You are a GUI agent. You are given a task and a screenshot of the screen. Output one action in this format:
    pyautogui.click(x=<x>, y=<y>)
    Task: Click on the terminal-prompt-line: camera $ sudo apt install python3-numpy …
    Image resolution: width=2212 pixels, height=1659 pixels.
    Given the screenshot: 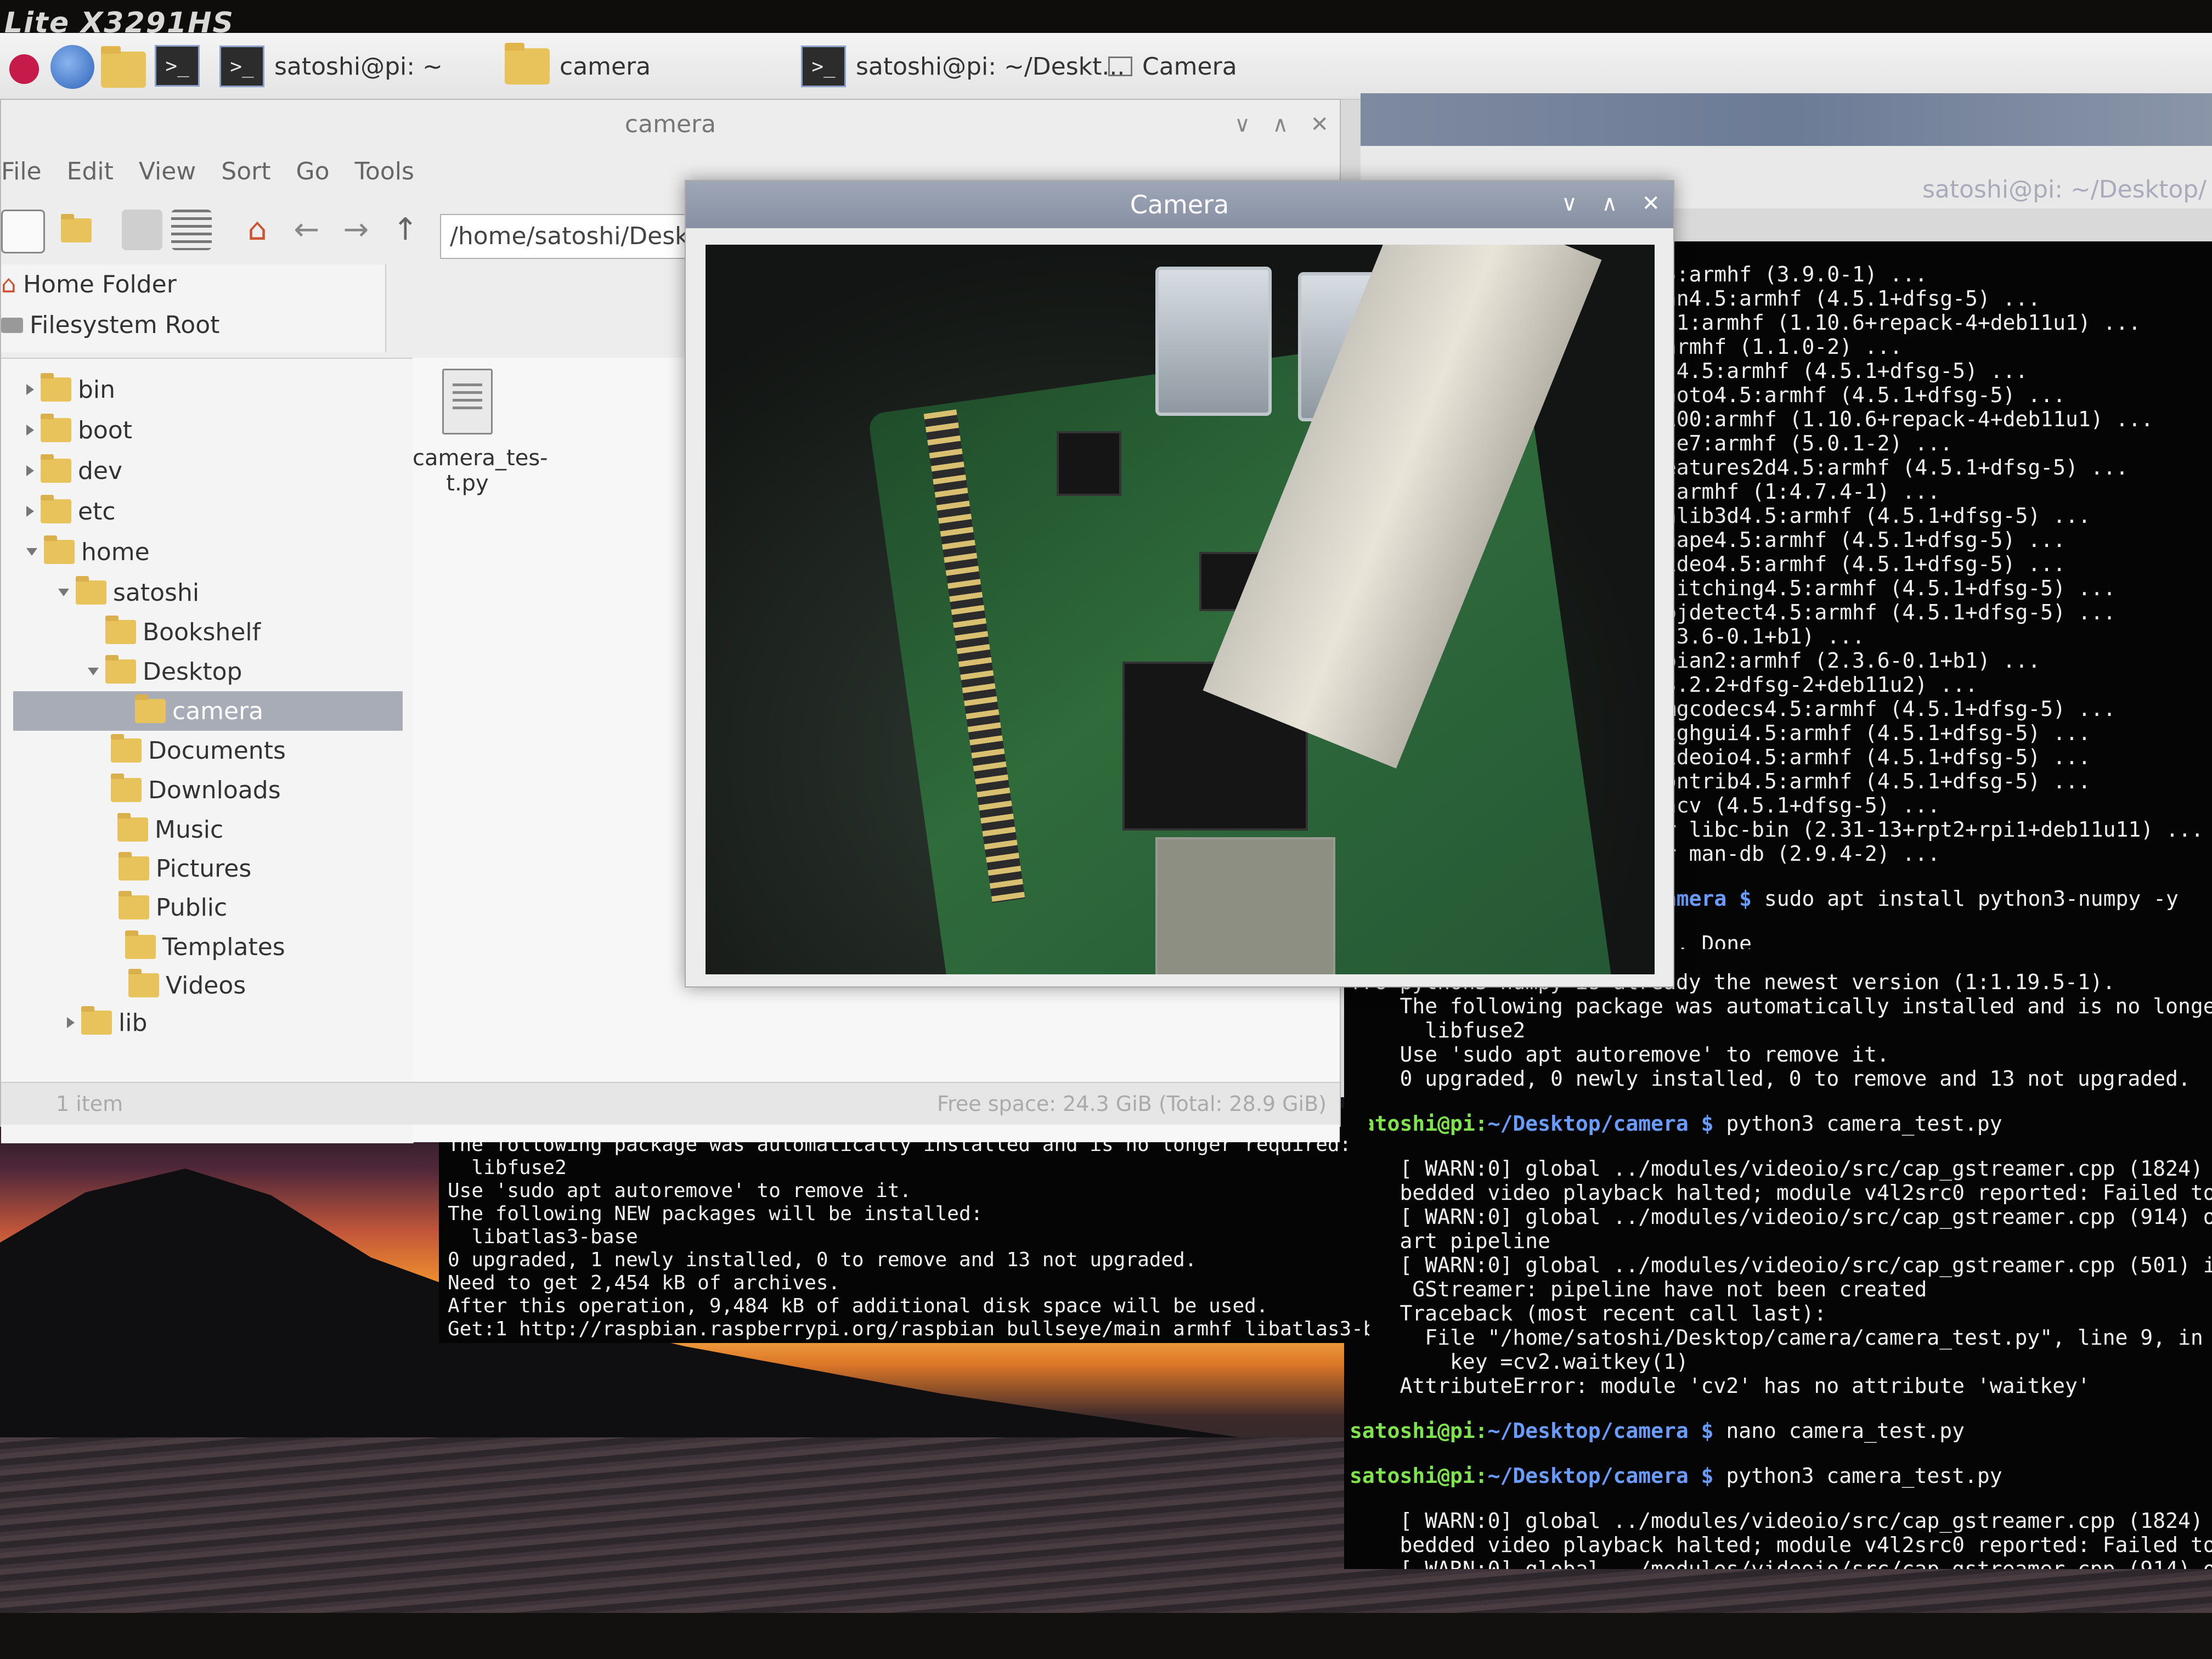 What is the action you would take?
    pyautogui.click(x=1915, y=899)
    